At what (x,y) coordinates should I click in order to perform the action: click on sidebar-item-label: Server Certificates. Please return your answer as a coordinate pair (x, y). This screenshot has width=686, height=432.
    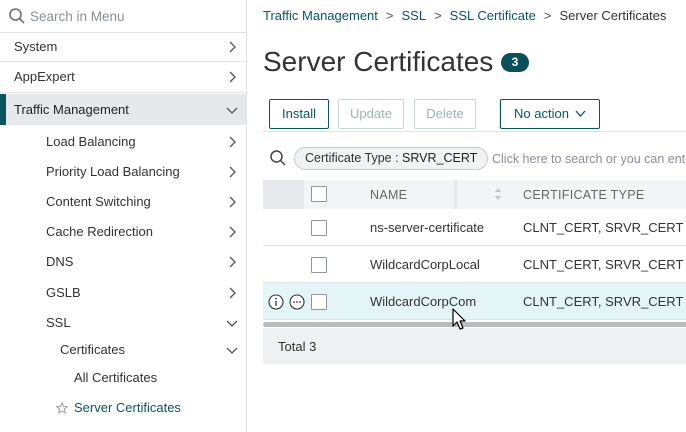
    Looking at the image, I should click on (127, 407).